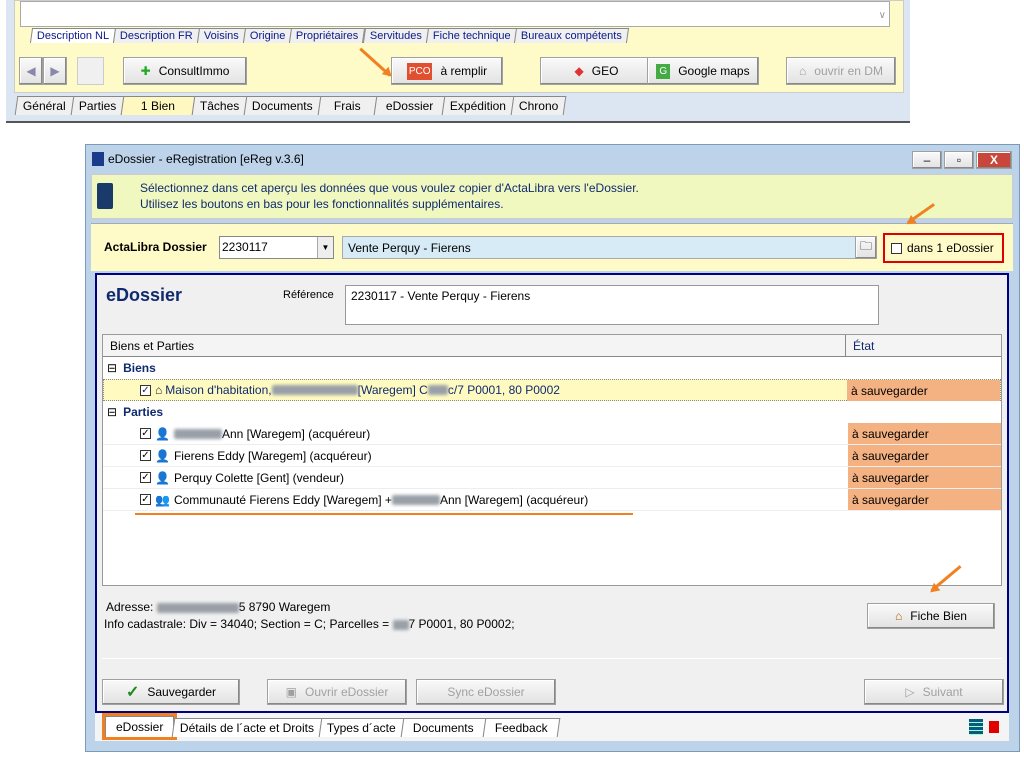 Image resolution: width=1024 pixels, height=759 pixels. Describe the element at coordinates (162, 499) in the screenshot. I see `people-icon: 👥` at that location.